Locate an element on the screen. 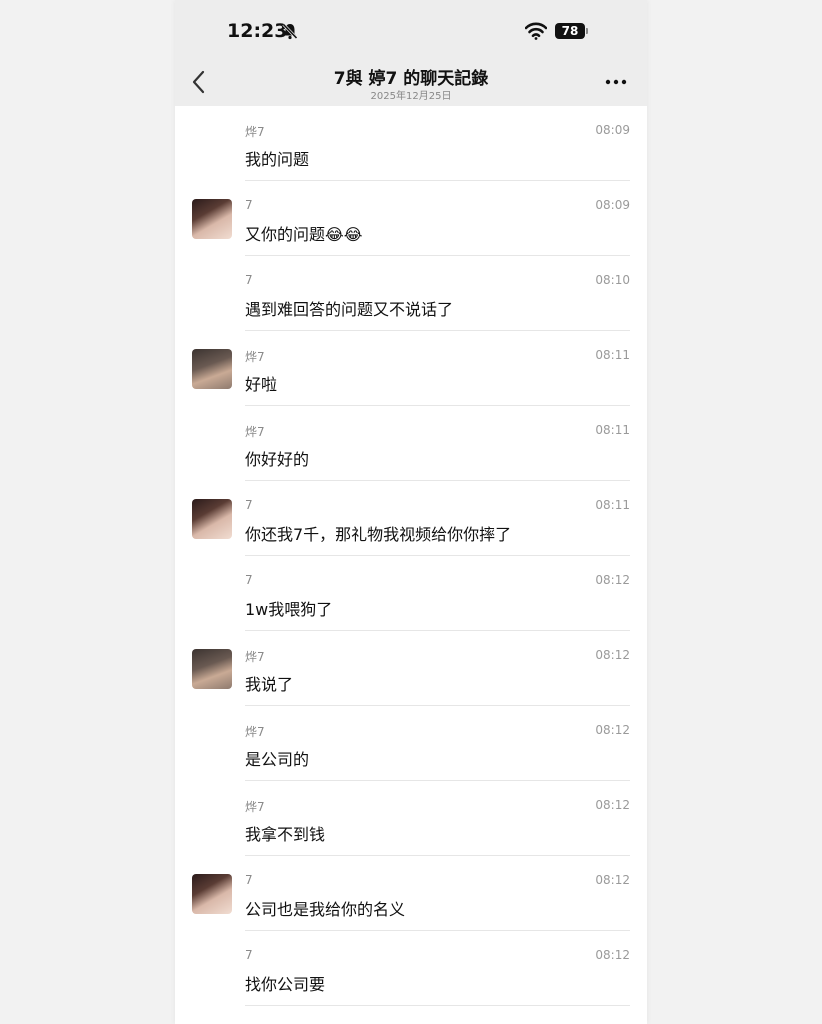 The height and width of the screenshot is (1024, 822). message-item: 7 08:12 1w我喂狗了 is located at coordinates (411, 593).